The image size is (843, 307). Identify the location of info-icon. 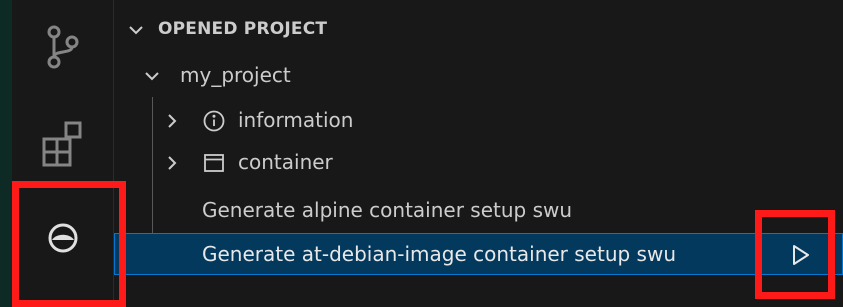
(214, 121).